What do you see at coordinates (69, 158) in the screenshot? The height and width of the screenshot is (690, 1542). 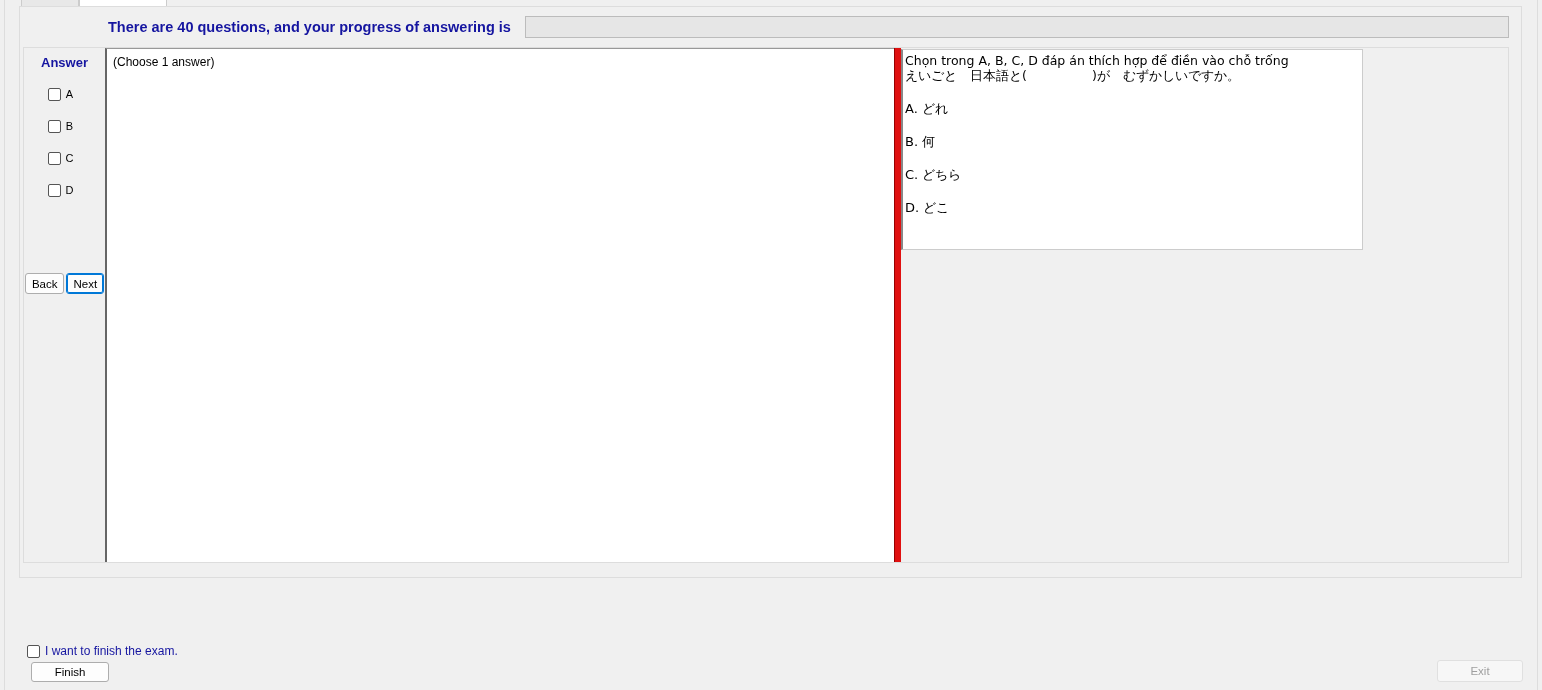 I see `option-label: C` at bounding box center [69, 158].